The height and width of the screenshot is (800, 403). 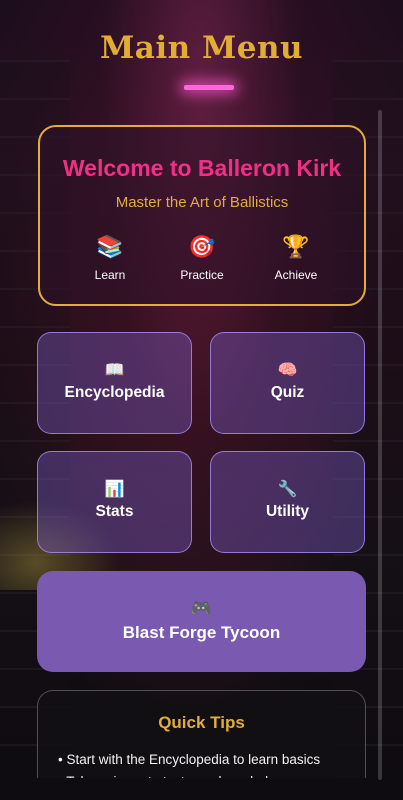 I want to click on welcome-subtitle: Master the Art of Ballistics, so click(x=202, y=202).